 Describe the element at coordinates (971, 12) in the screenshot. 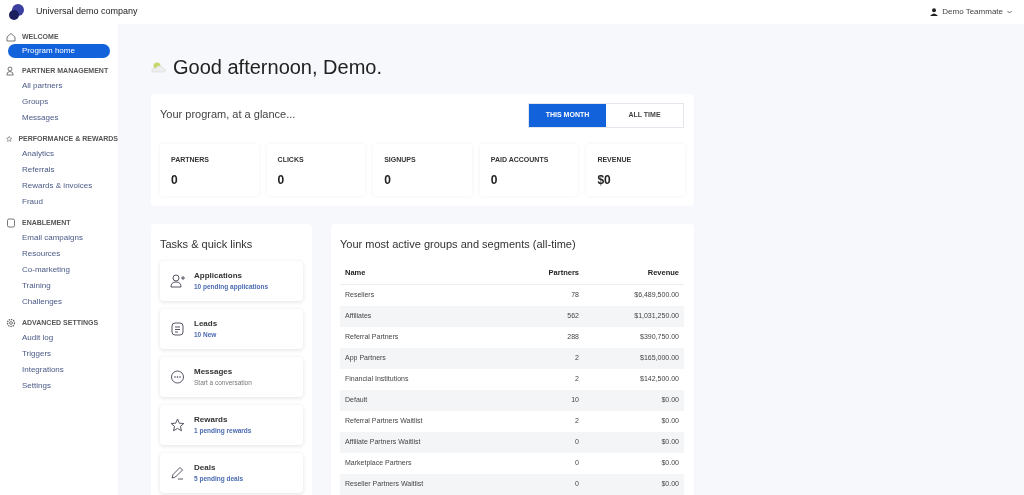

I see `user-menu: Demo Teammate` at that location.